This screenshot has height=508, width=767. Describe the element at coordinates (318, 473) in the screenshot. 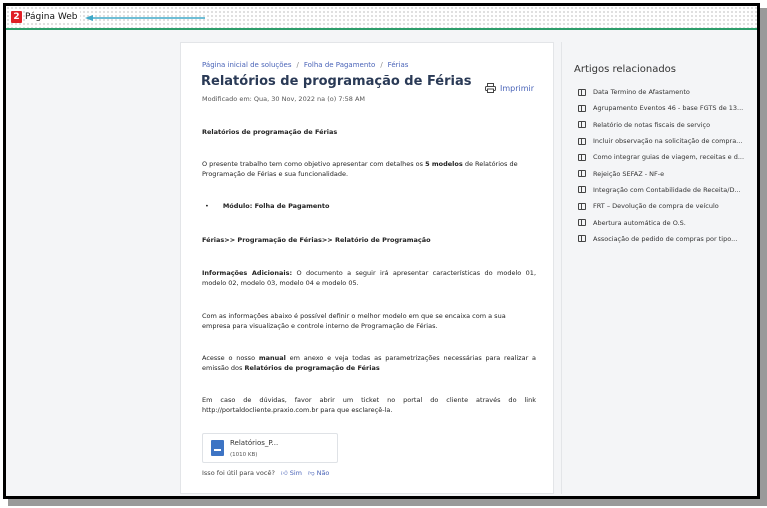

I see `feedback-no-button: 👎︎ Não` at that location.